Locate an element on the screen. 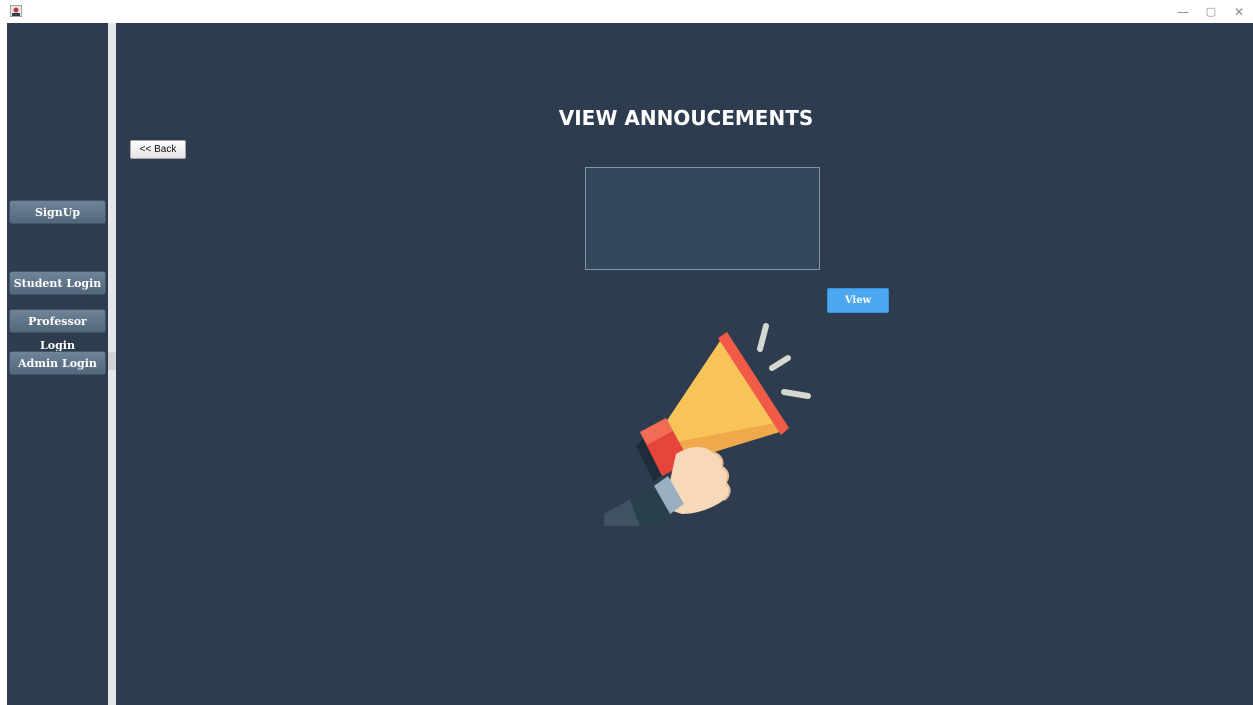 This screenshot has height=705, width=1253. page-title: VIEW ANNOUCEMENTS is located at coordinates (686, 118).